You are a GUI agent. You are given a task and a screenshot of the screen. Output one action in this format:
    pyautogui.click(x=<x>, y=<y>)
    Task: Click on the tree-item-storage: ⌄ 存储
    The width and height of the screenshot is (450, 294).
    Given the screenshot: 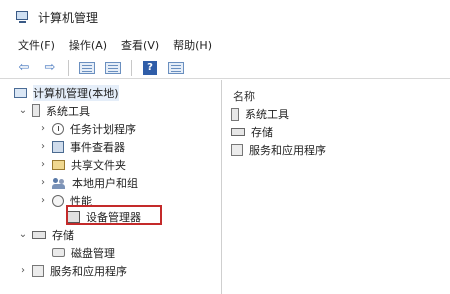 What is the action you would take?
    pyautogui.click(x=46, y=234)
    